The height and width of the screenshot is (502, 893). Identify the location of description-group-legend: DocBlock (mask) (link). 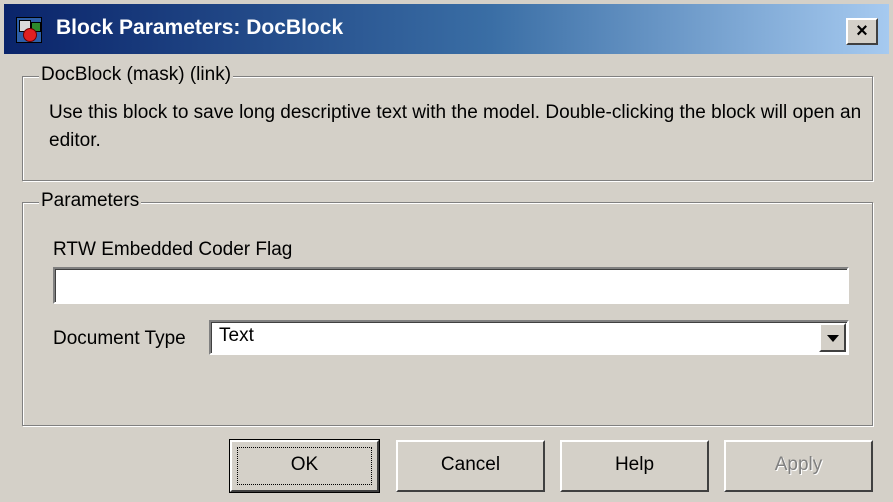
(136, 75).